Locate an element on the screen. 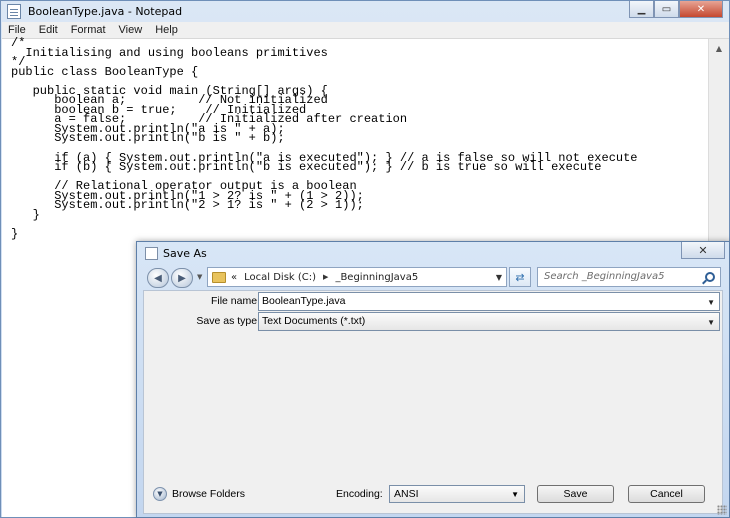  save-button: Save is located at coordinates (575, 494).